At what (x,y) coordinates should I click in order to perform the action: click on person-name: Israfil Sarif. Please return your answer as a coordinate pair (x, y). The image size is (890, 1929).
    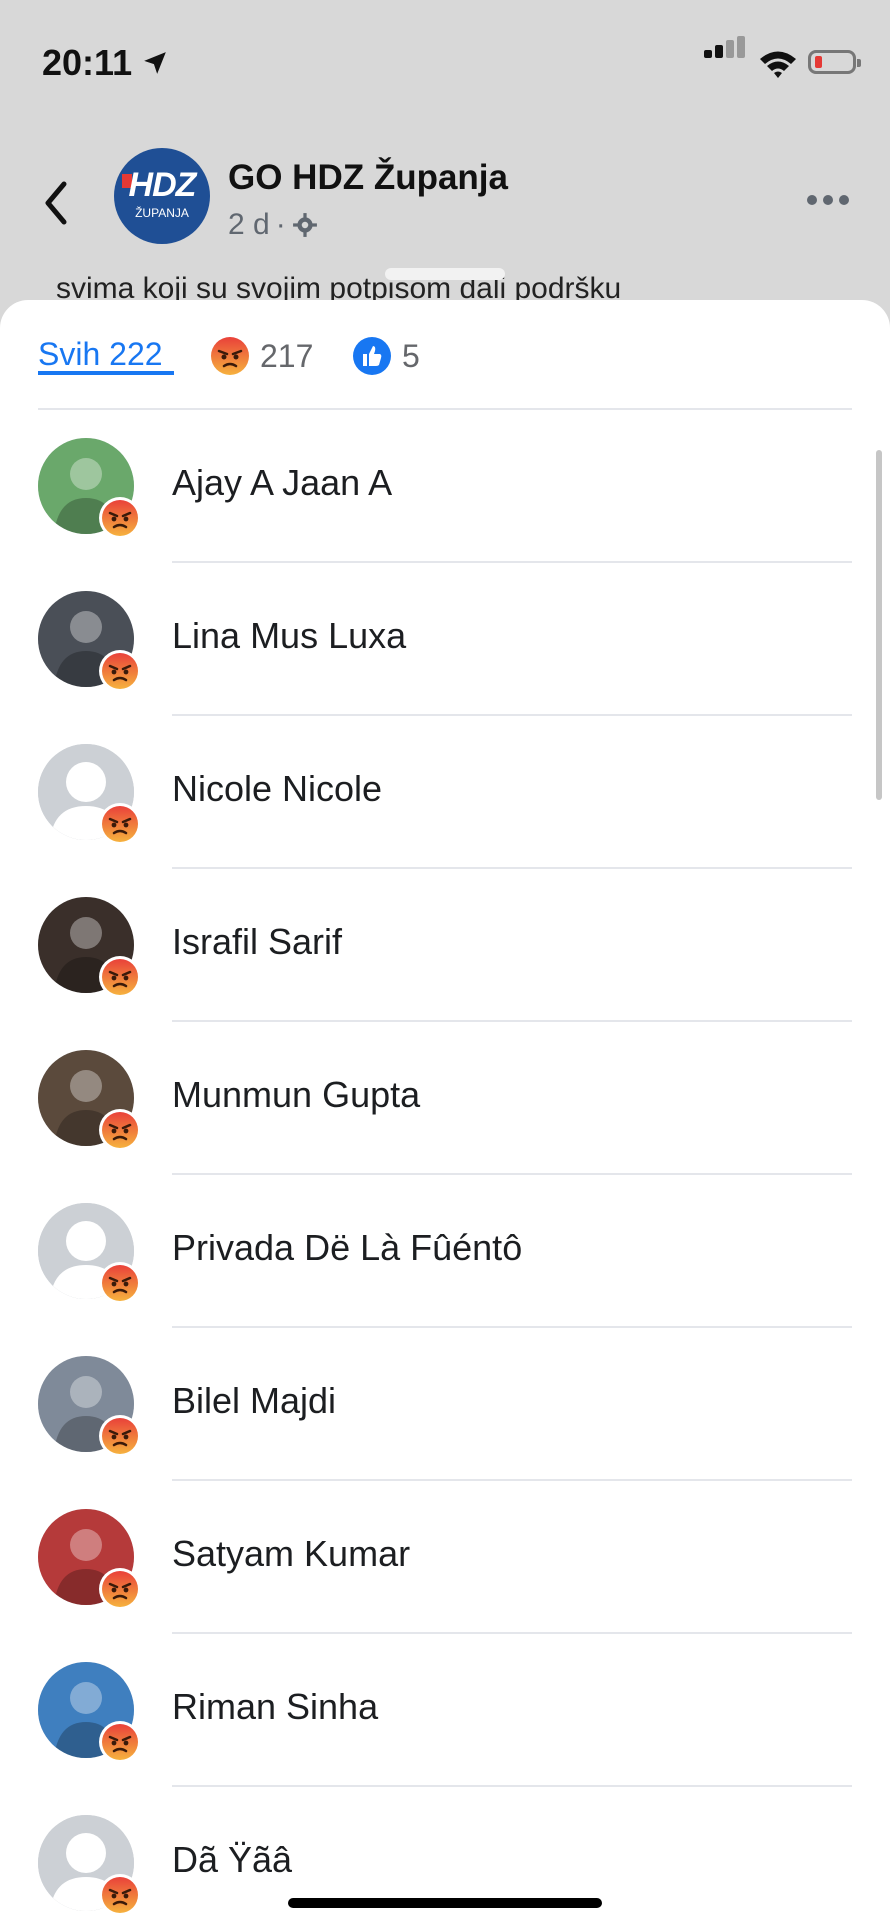
    Looking at the image, I should click on (257, 942).